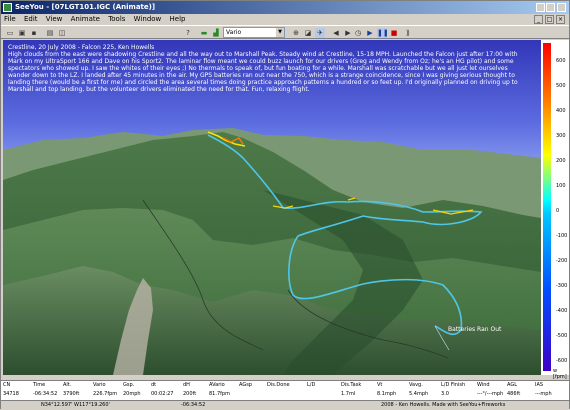  What do you see at coordinates (54, 19) in the screenshot?
I see `menu-view: View` at bounding box center [54, 19].